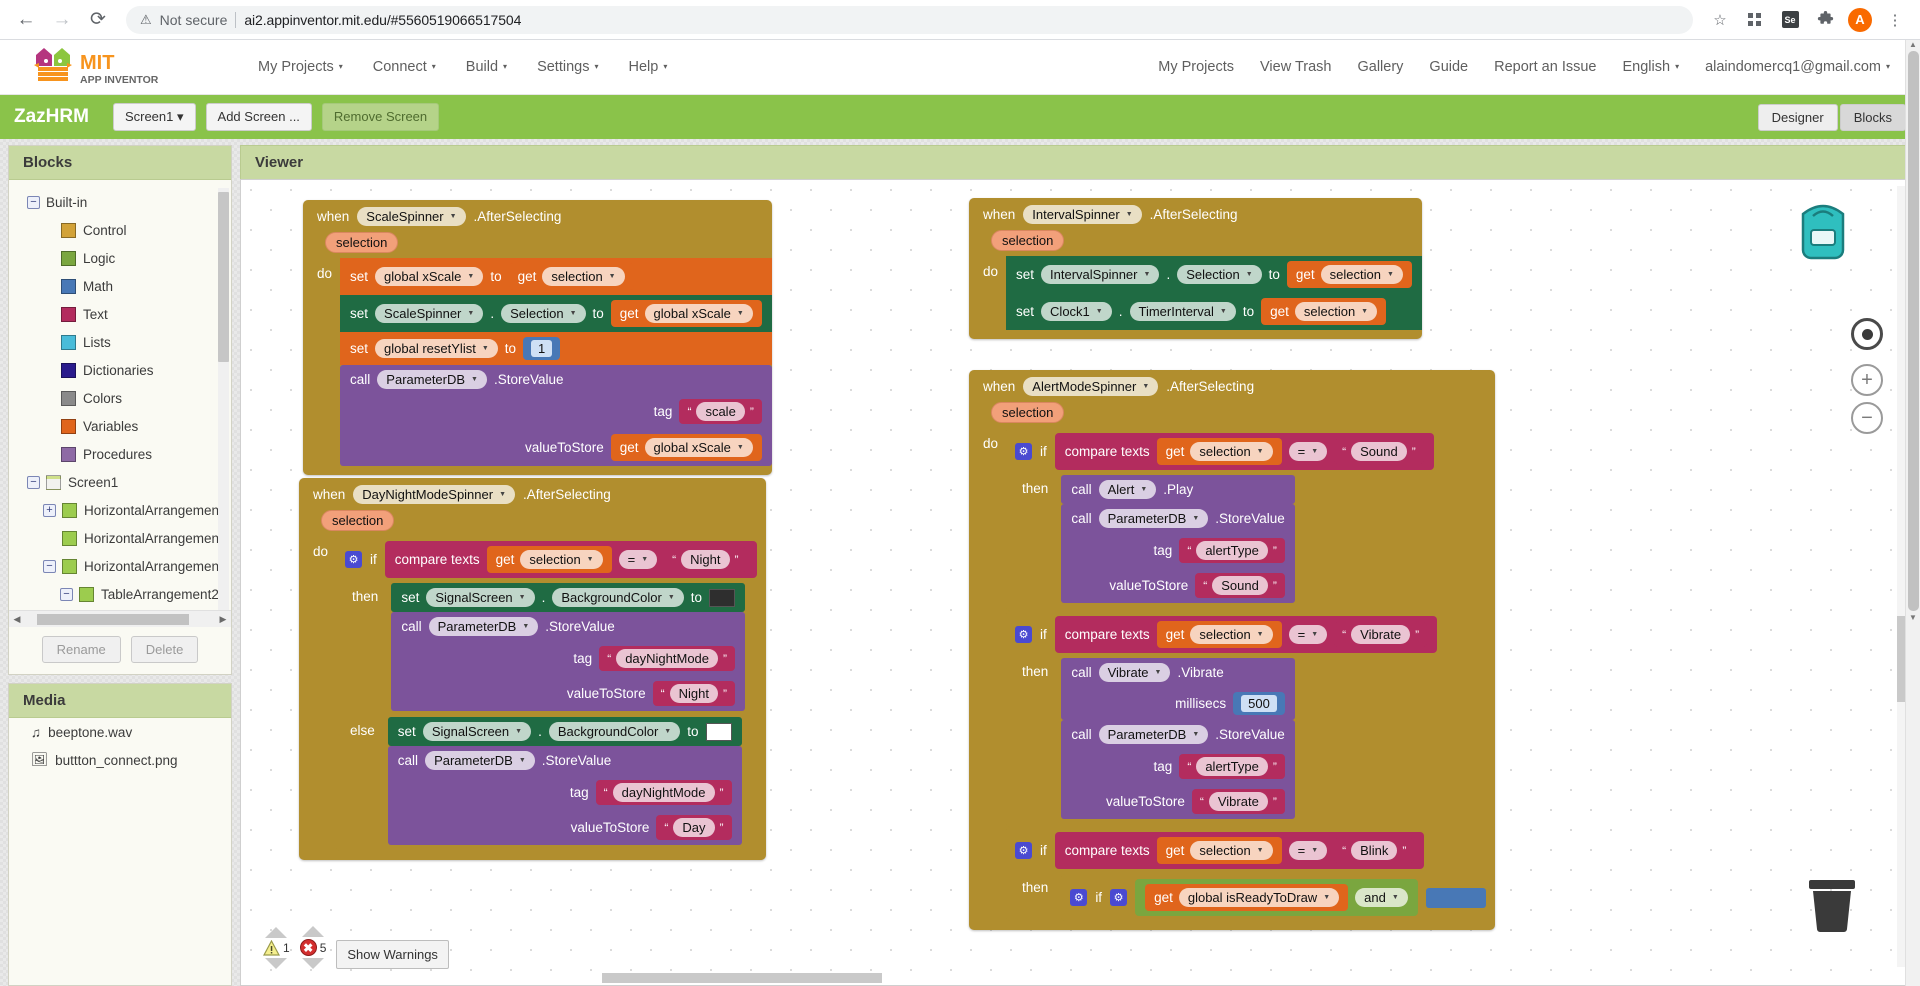  Describe the element at coordinates (312, 947) in the screenshot. I see `error-stepper: ✖ 5` at that location.